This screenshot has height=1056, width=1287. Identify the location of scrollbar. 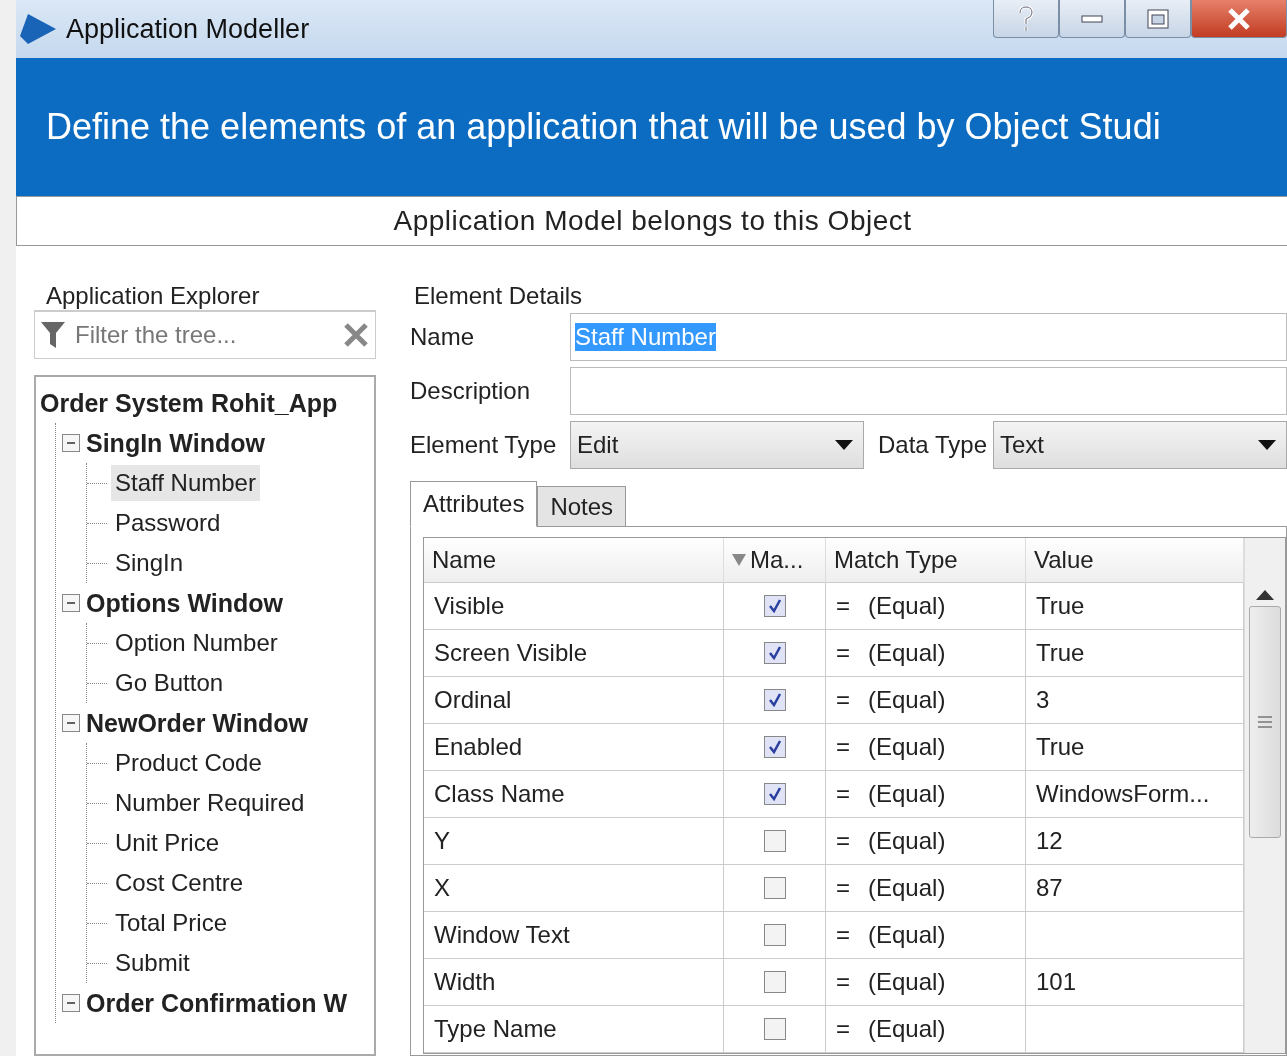
(1264, 795).